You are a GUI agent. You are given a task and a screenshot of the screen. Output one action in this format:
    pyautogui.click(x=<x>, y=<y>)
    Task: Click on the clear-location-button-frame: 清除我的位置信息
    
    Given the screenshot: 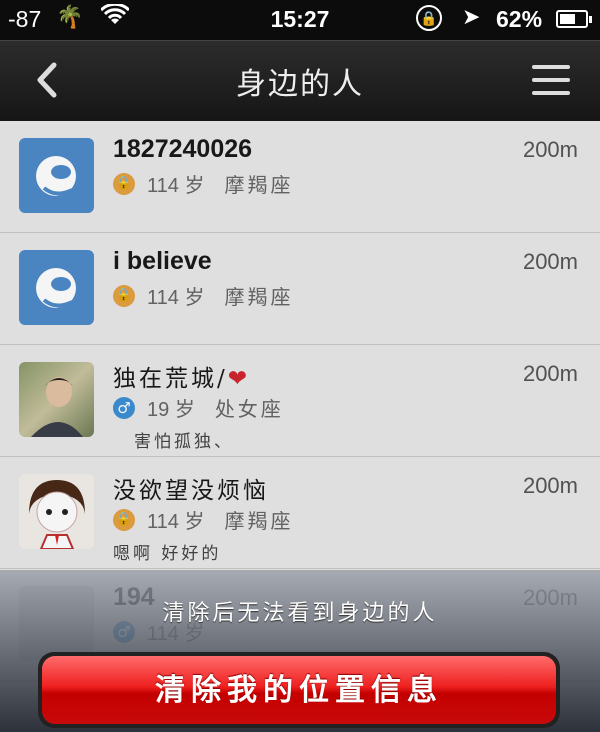 What is the action you would take?
    pyautogui.click(x=299, y=690)
    